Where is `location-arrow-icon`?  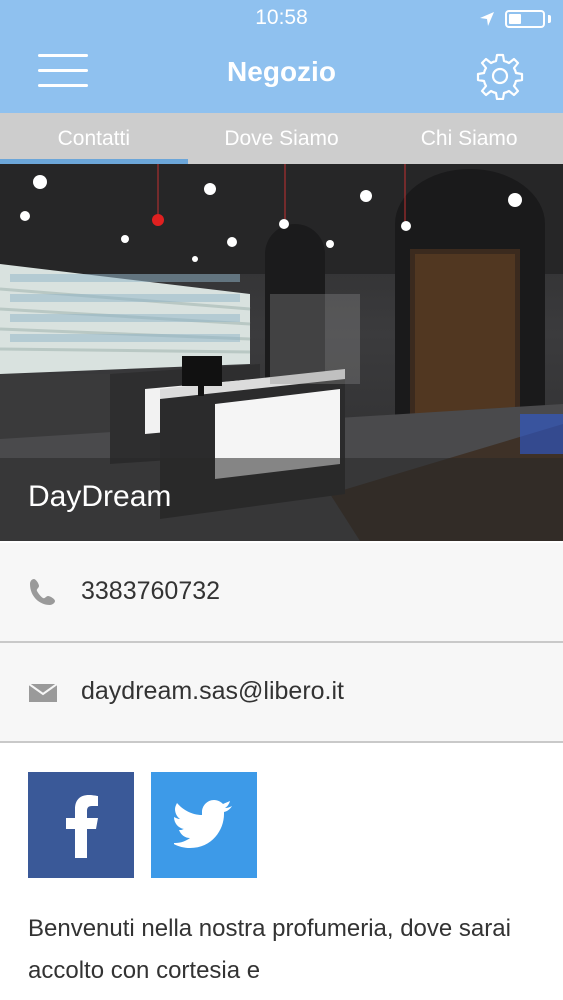 location-arrow-icon is located at coordinates (487, 19).